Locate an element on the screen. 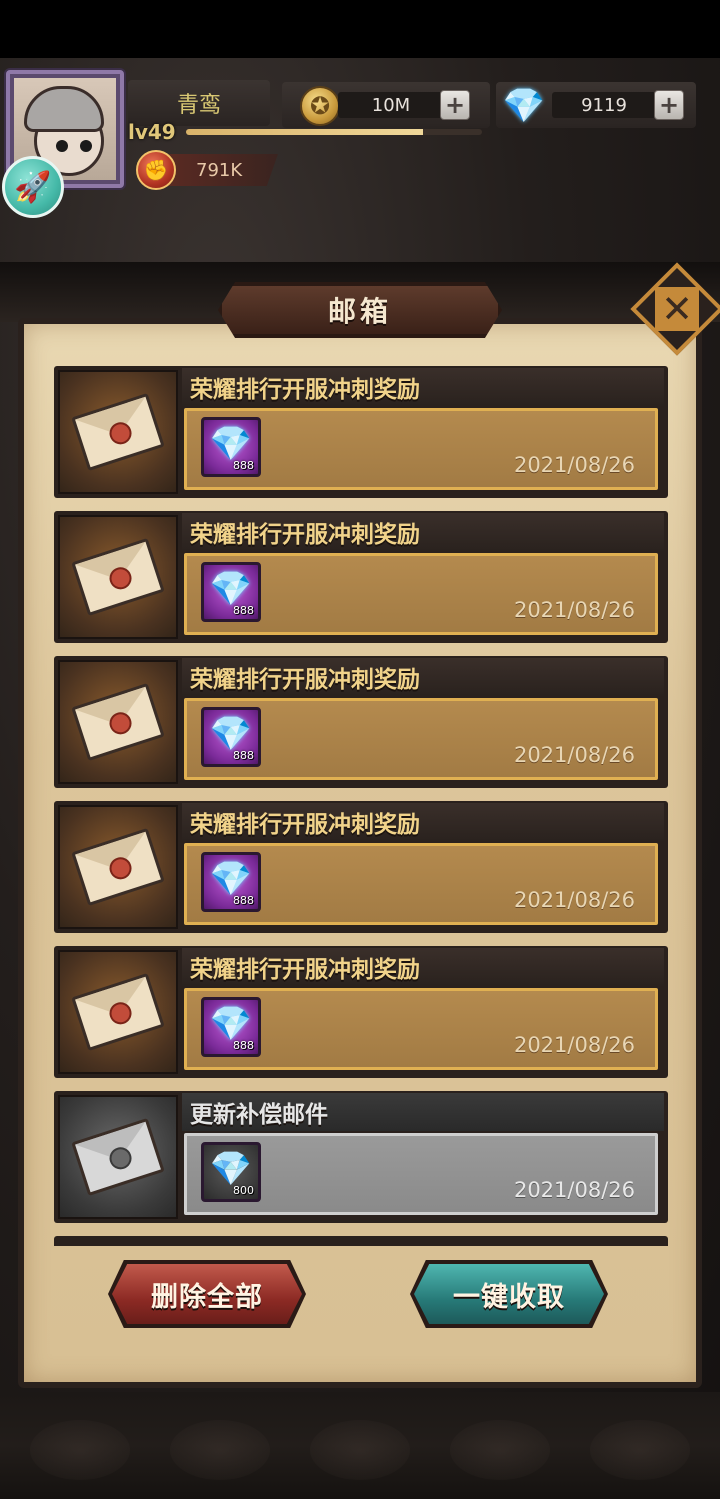 This screenshot has height=1499, width=720. coin-counter: ✪ 10M + is located at coordinates (386, 105).